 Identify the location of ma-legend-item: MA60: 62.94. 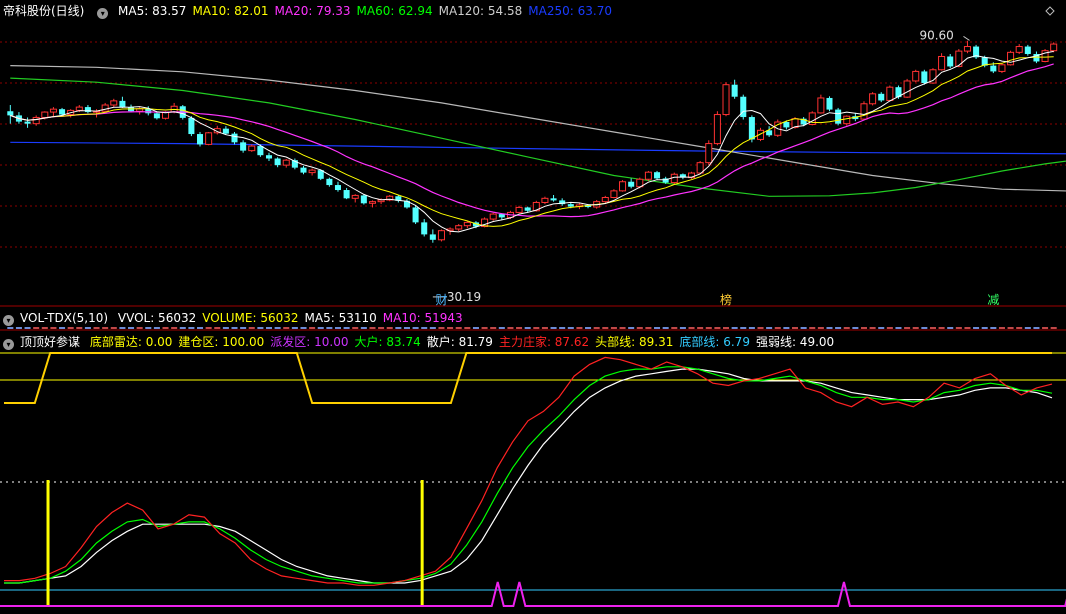
(394, 11).